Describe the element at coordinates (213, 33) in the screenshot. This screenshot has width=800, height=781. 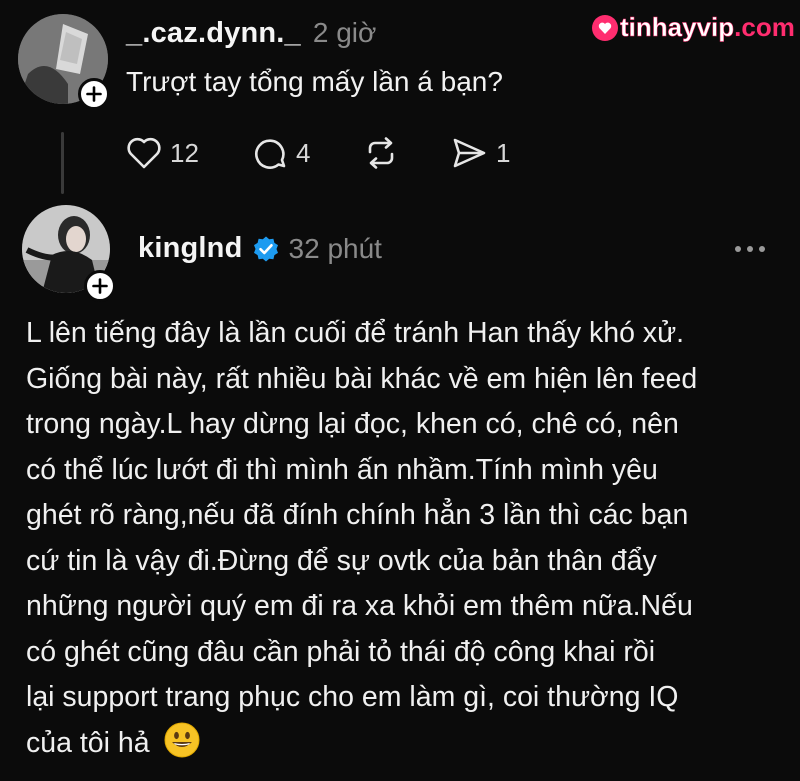
I see `username: _.caz.dynn._` at that location.